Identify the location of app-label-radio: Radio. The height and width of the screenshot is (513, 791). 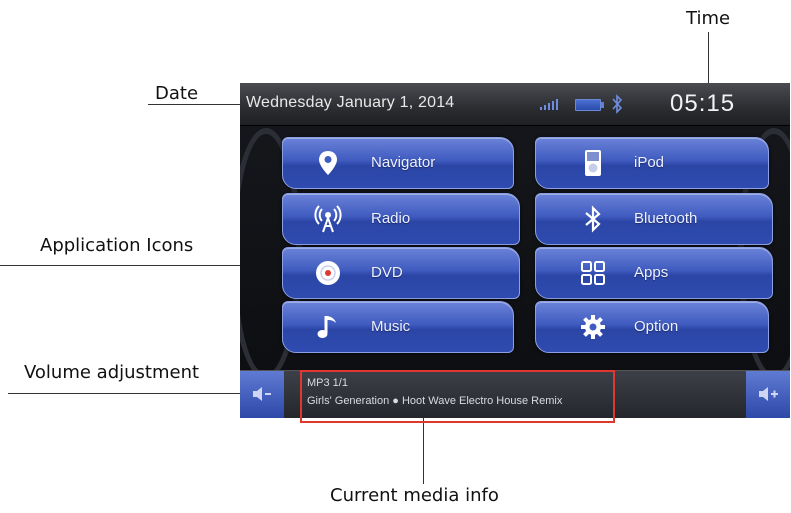
(391, 218).